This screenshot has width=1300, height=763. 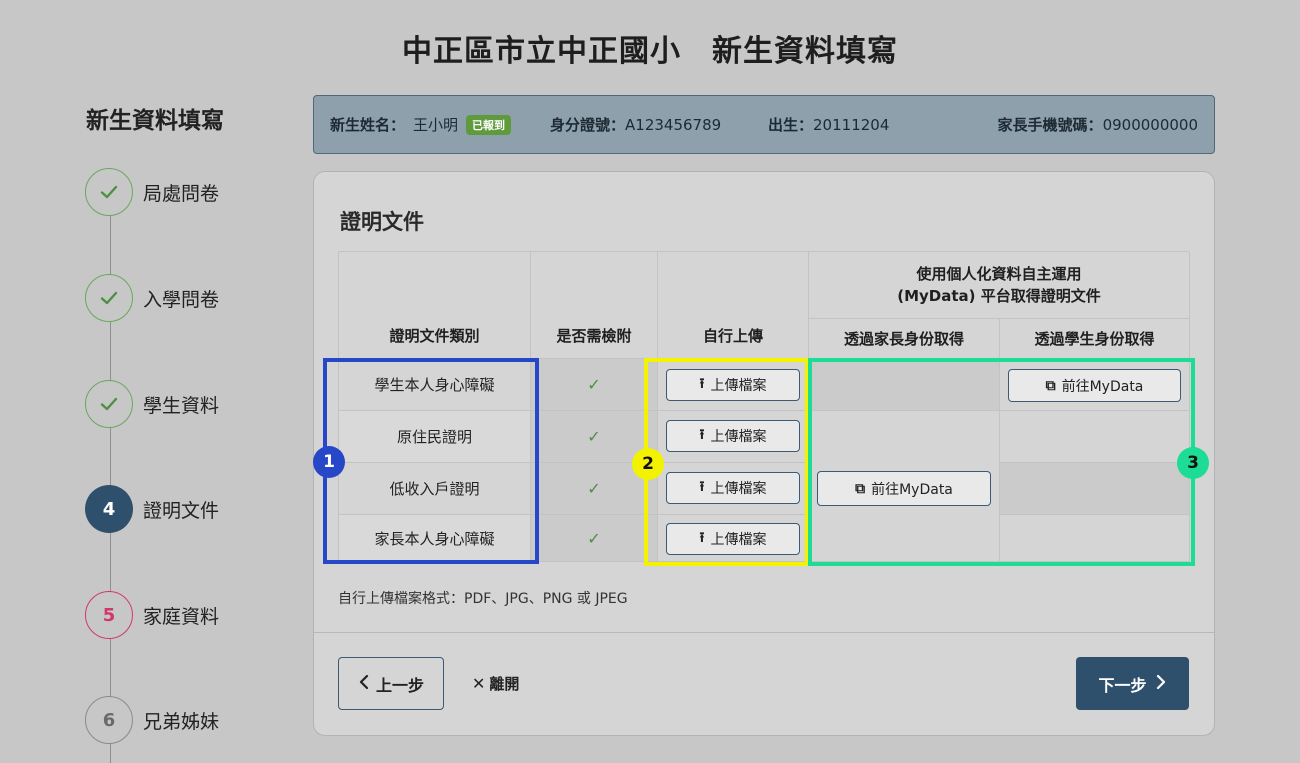 What do you see at coordinates (181, 616) in the screenshot?
I see `step-label: 家庭資料` at bounding box center [181, 616].